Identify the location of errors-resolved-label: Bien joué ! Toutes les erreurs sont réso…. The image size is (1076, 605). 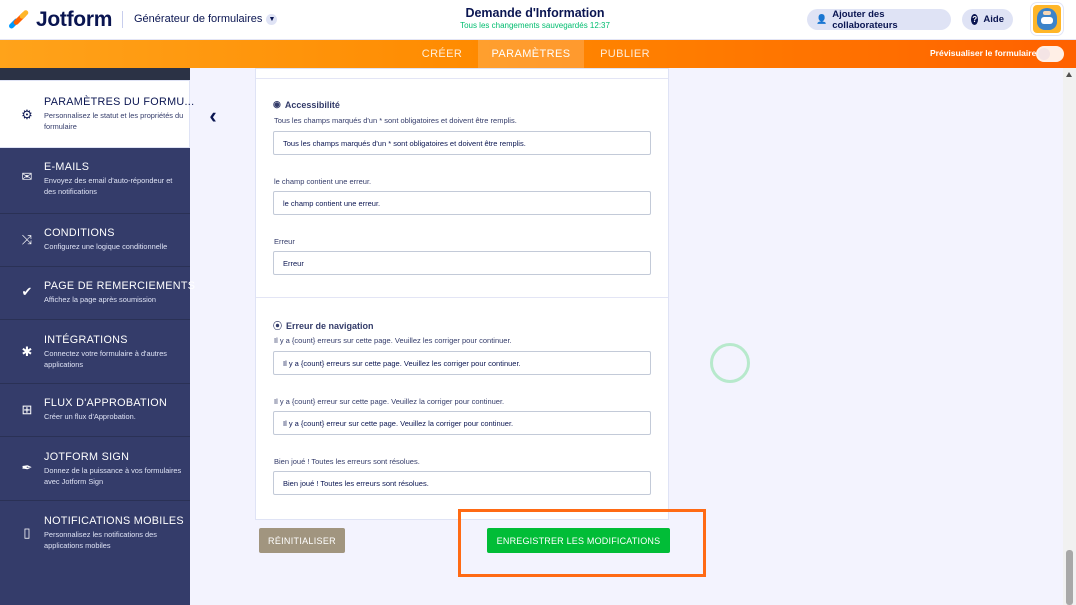
(347, 461).